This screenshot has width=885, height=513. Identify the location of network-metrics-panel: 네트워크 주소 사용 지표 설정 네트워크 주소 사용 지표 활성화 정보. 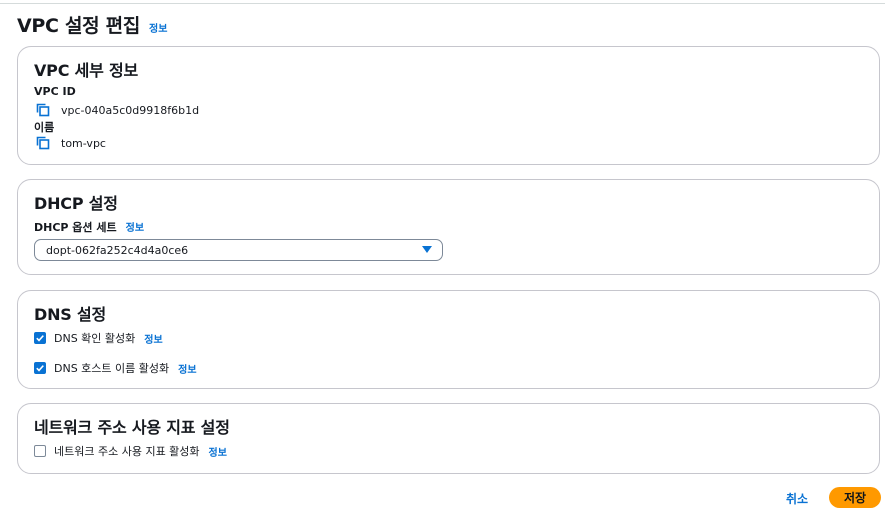
(448, 438).